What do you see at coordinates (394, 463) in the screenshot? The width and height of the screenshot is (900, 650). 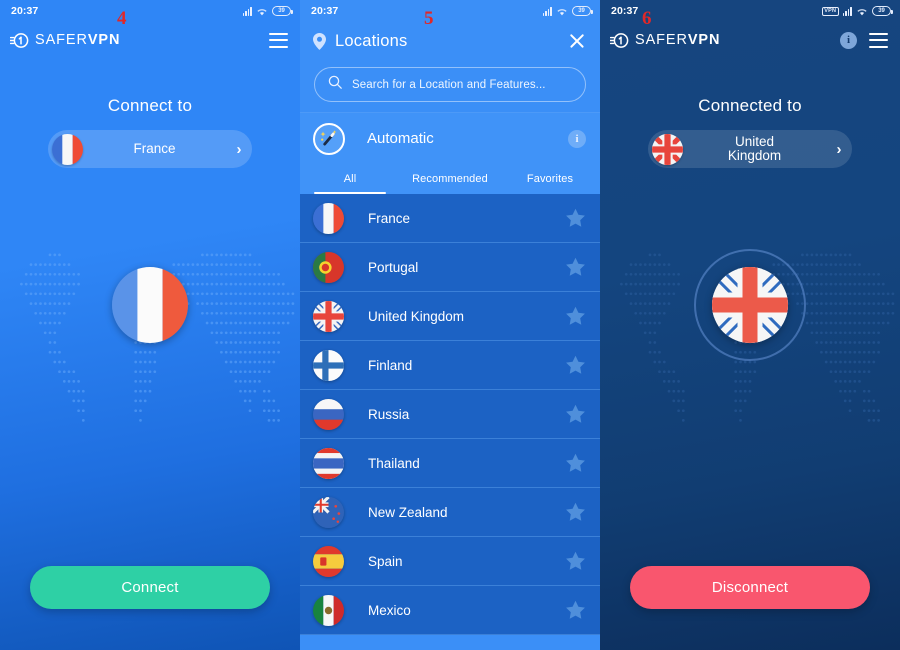 I see `location-name: Thailand` at bounding box center [394, 463].